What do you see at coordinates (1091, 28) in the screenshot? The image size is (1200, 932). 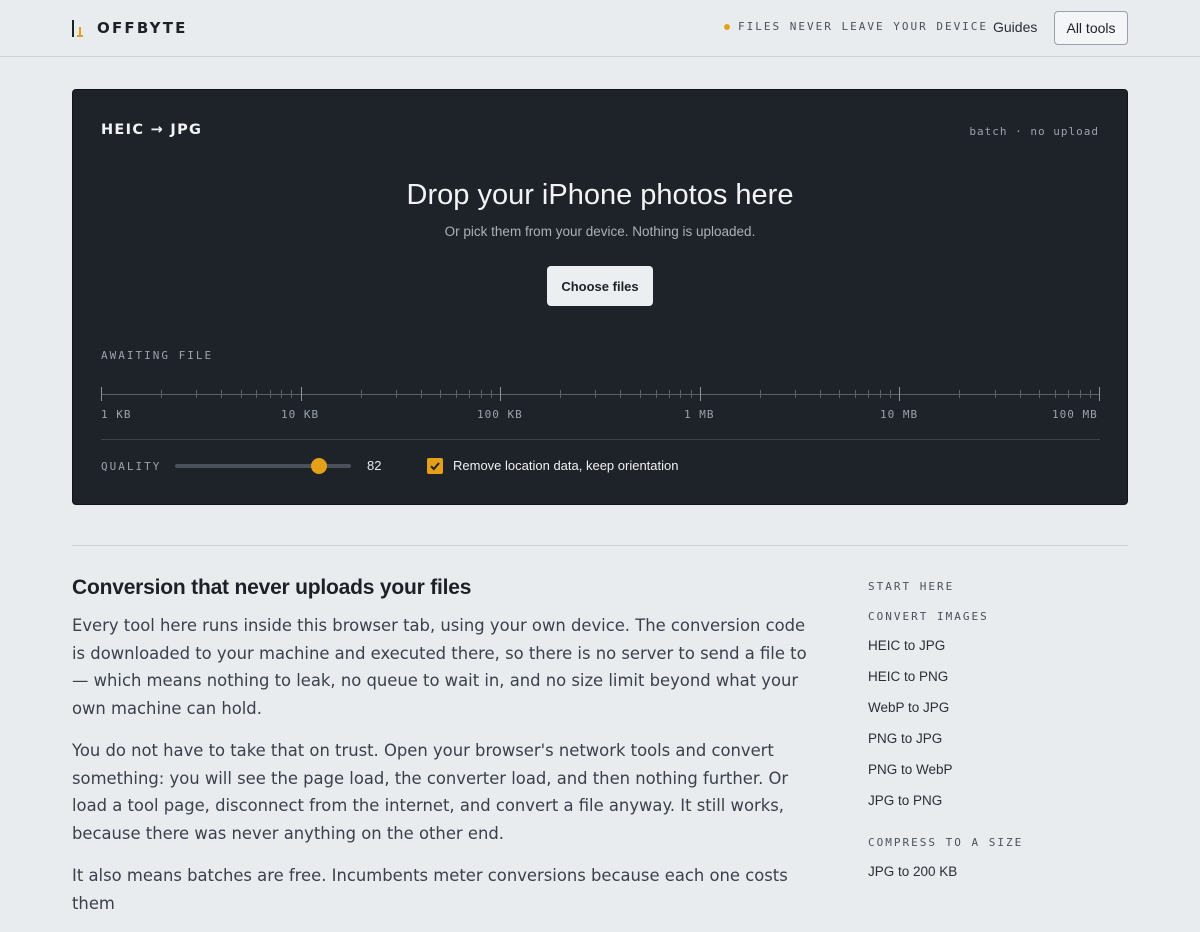 I see `all-tools-button: All tools` at bounding box center [1091, 28].